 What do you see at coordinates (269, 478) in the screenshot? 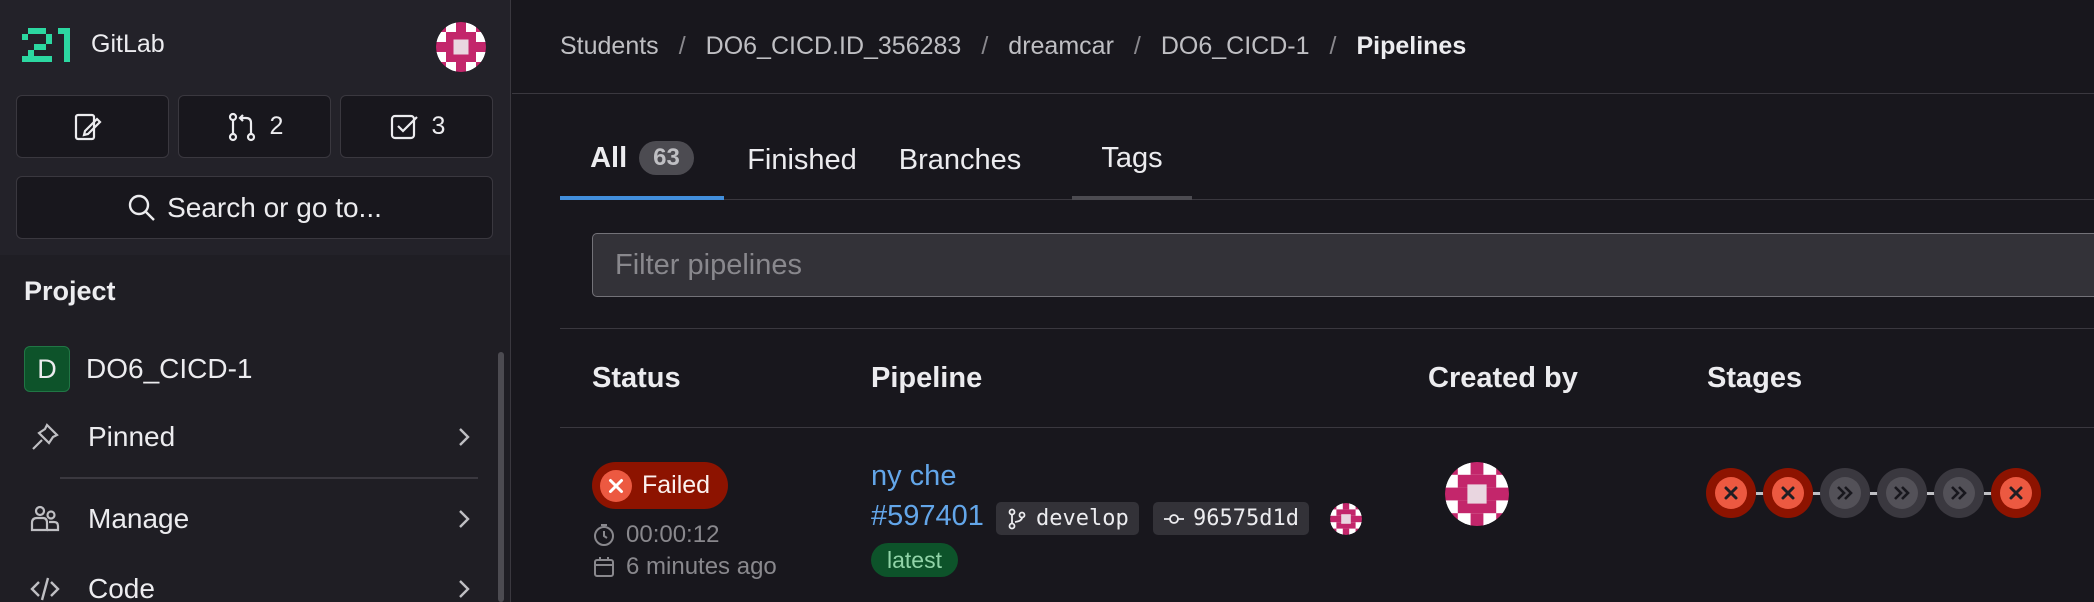
I see `sidebar-divider` at bounding box center [269, 478].